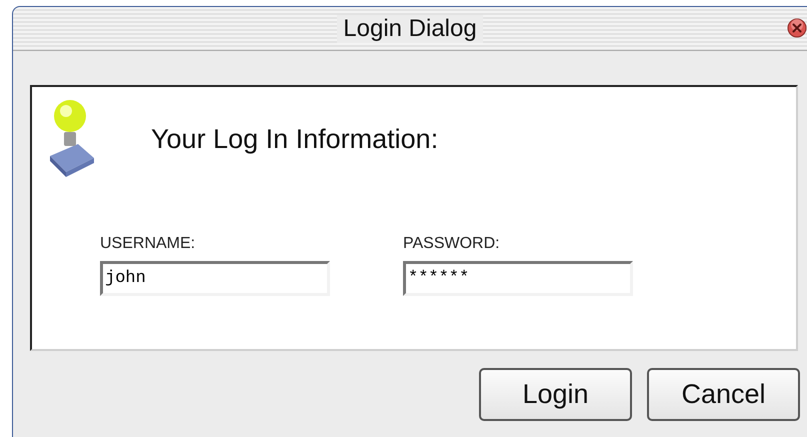 The height and width of the screenshot is (437, 807). Describe the element at coordinates (410, 28) in the screenshot. I see `window-title: Login Dialog` at that location.